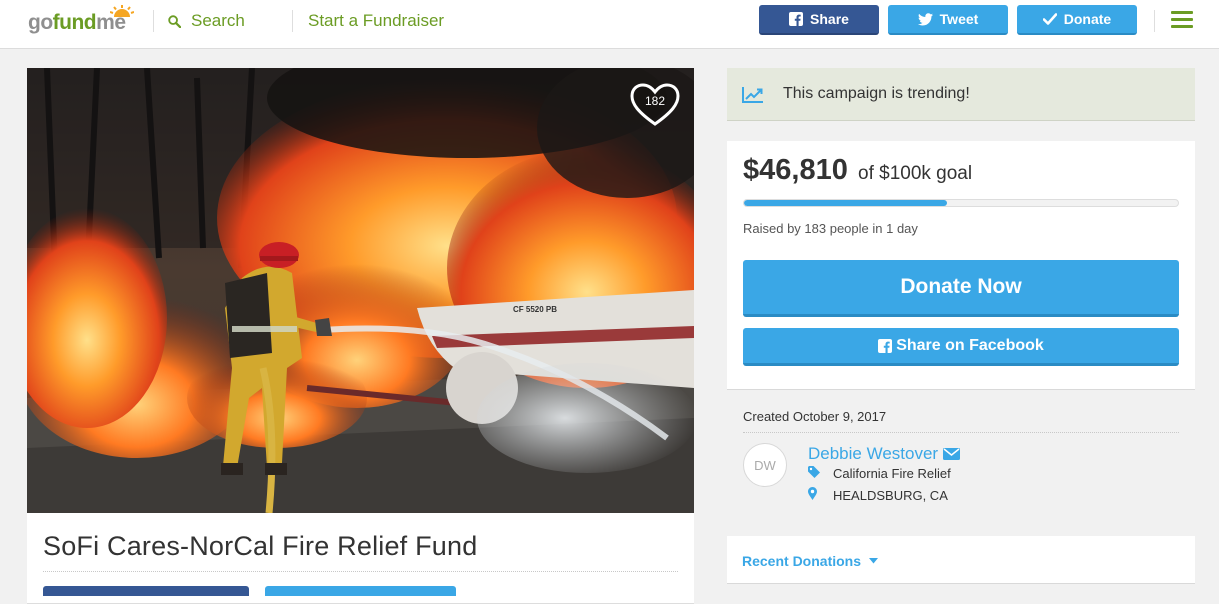 The image size is (1219, 604). What do you see at coordinates (814, 472) in the screenshot?
I see `tag-icon` at bounding box center [814, 472].